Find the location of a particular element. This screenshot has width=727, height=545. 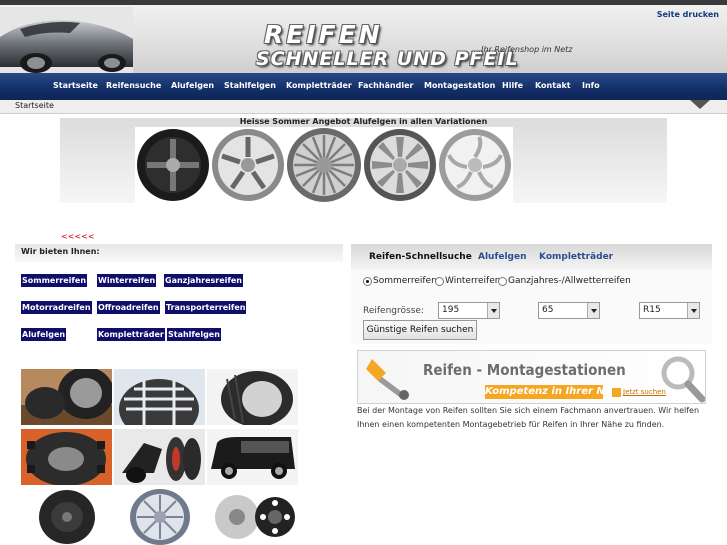

print-page-link: Seite drucken is located at coordinates (688, 14).